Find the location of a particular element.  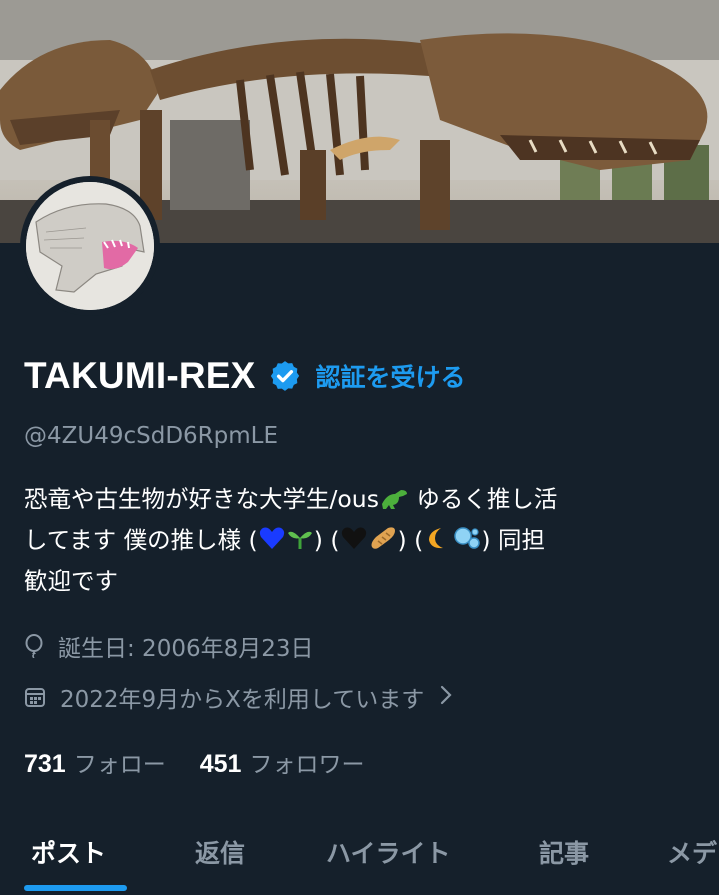

bio-line-3: 歓迎です is located at coordinates (71, 581).